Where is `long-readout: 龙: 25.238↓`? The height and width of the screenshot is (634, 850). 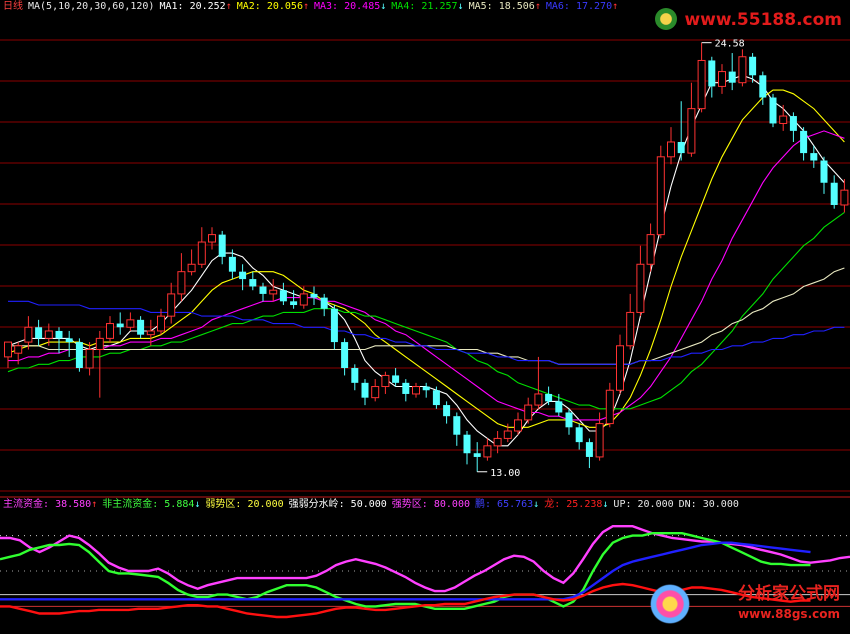
long-readout: 龙: 25.238↓ is located at coordinates (576, 504).